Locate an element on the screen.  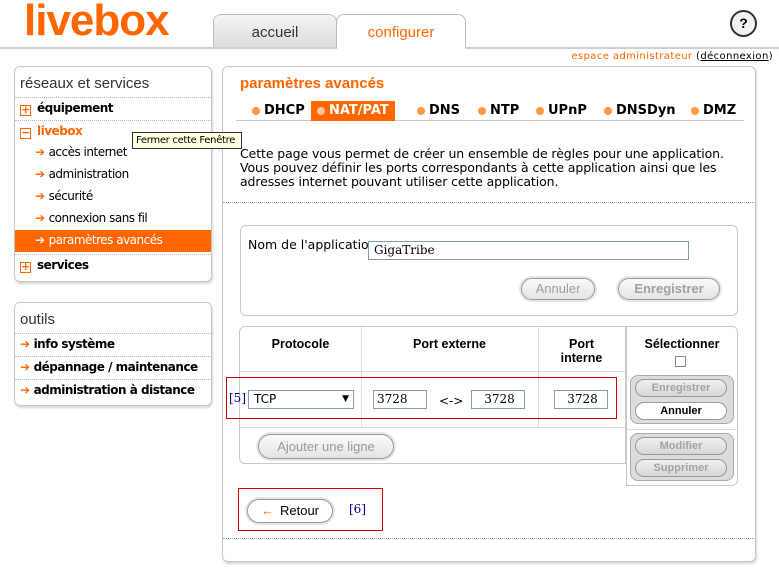
back-button: ← Retour is located at coordinates (290, 511).